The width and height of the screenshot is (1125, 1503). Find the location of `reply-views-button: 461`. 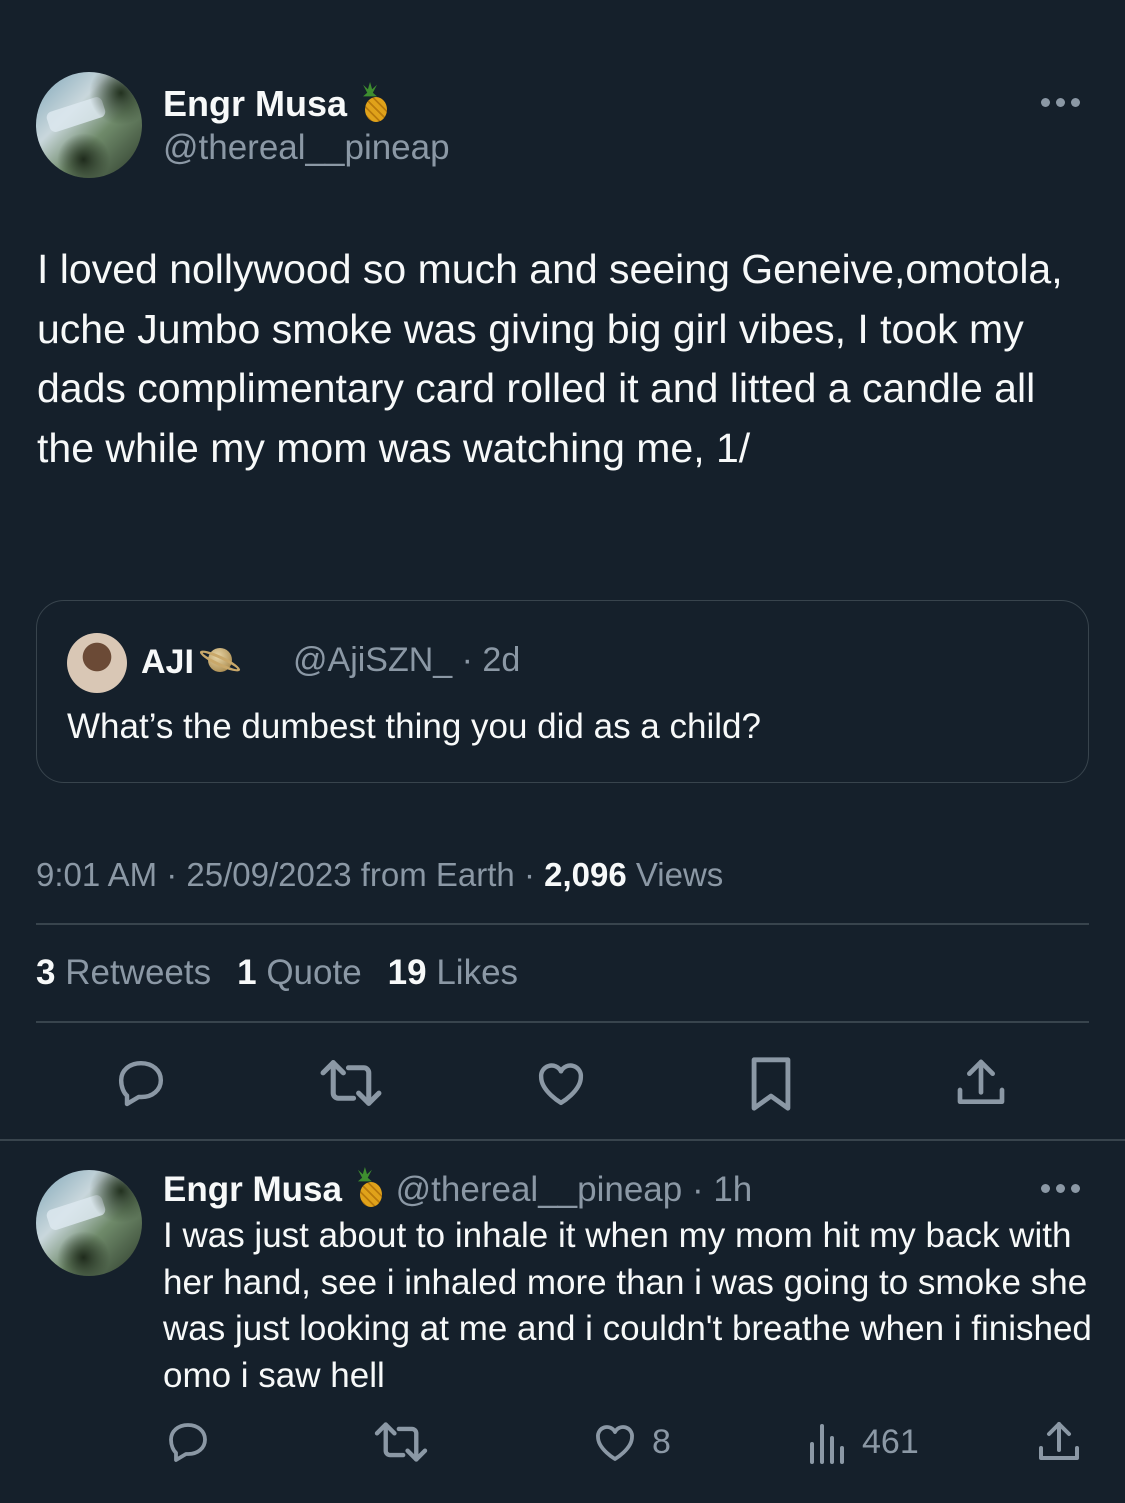

reply-views-button: 461 is located at coordinates (862, 1442).